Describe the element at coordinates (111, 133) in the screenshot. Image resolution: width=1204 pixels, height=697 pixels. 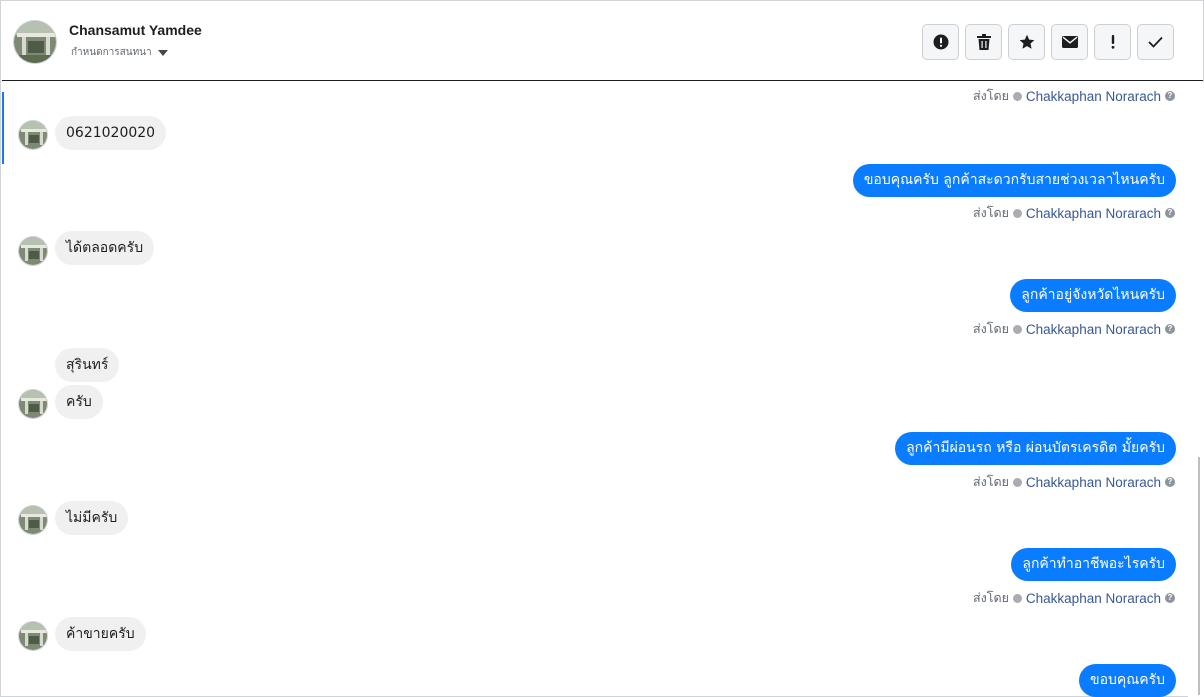
I see `incoming-message: 0621020020` at that location.